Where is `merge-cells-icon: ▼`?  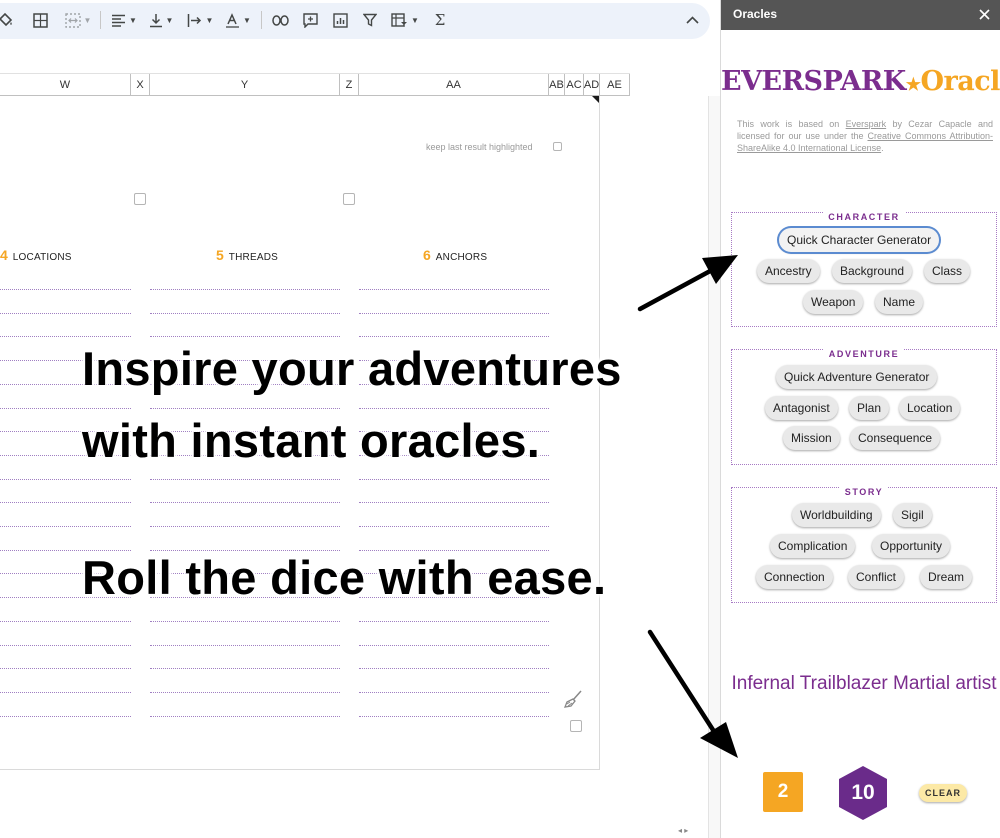
merge-cells-icon: ▼ is located at coordinates (78, 20).